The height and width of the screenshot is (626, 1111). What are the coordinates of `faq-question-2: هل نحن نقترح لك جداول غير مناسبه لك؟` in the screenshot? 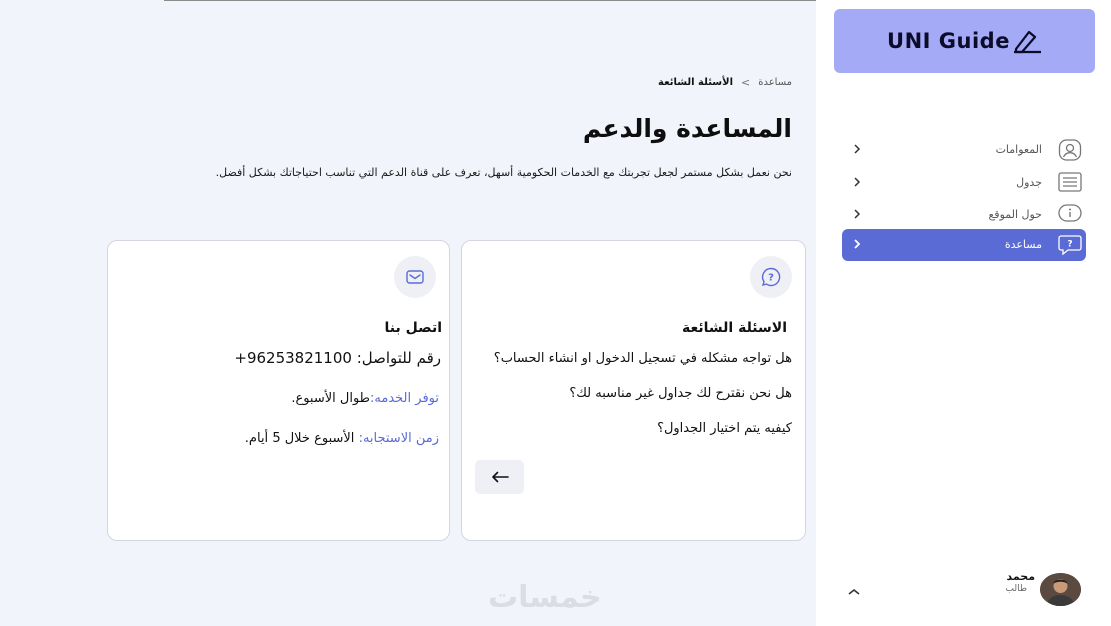 It's located at (680, 393).